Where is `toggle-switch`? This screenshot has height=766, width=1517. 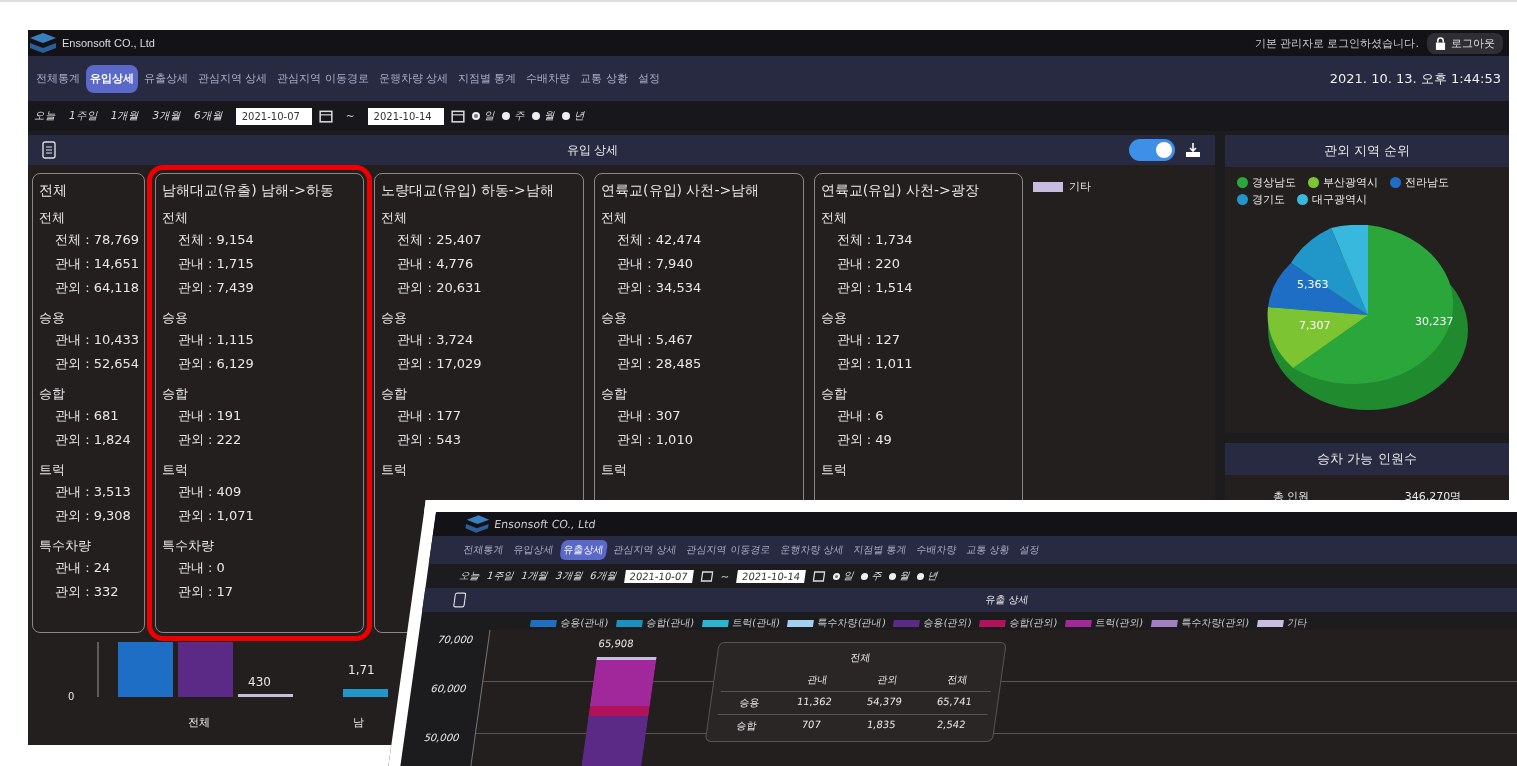
toggle-switch is located at coordinates (1152, 150).